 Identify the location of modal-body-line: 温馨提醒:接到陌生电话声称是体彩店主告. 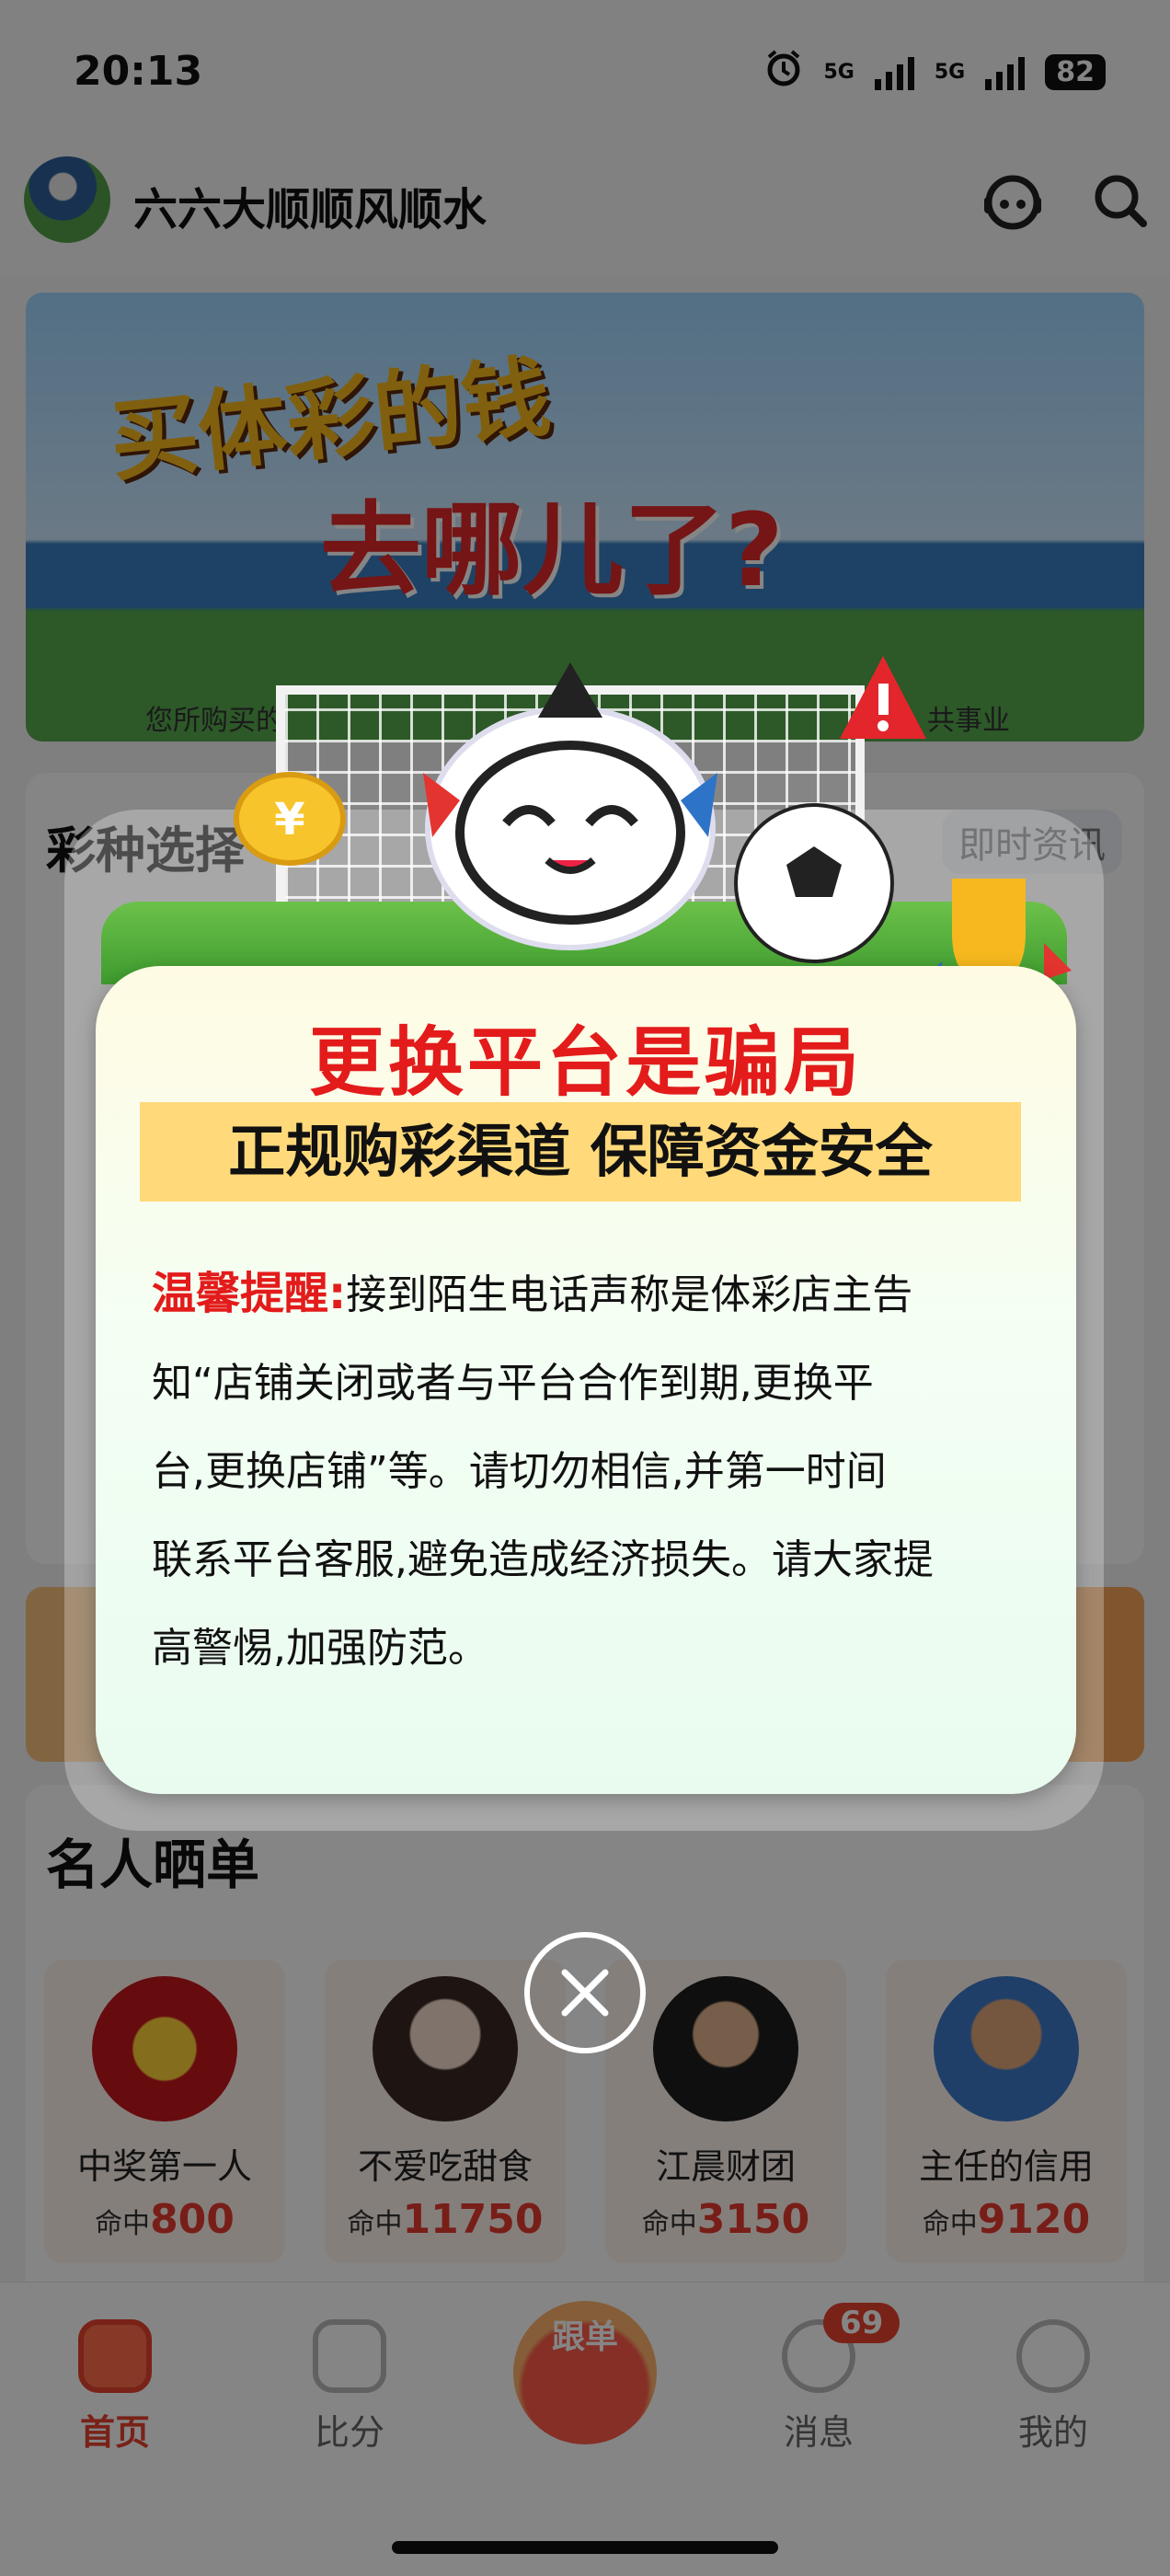
(589, 1294).